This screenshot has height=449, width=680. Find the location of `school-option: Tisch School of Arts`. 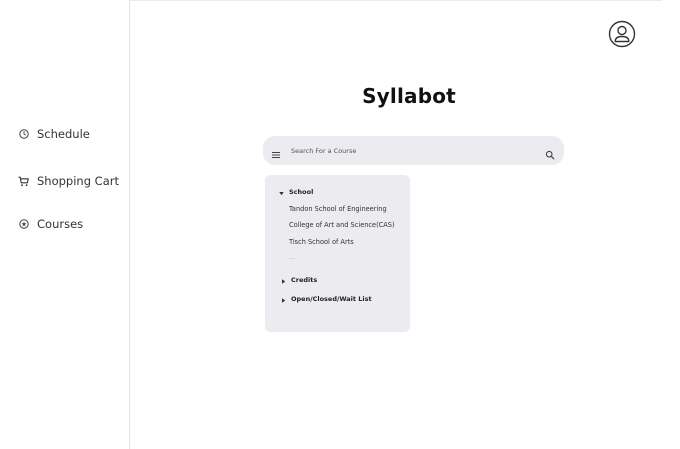

school-option: Tisch School of Arts is located at coordinates (321, 242).